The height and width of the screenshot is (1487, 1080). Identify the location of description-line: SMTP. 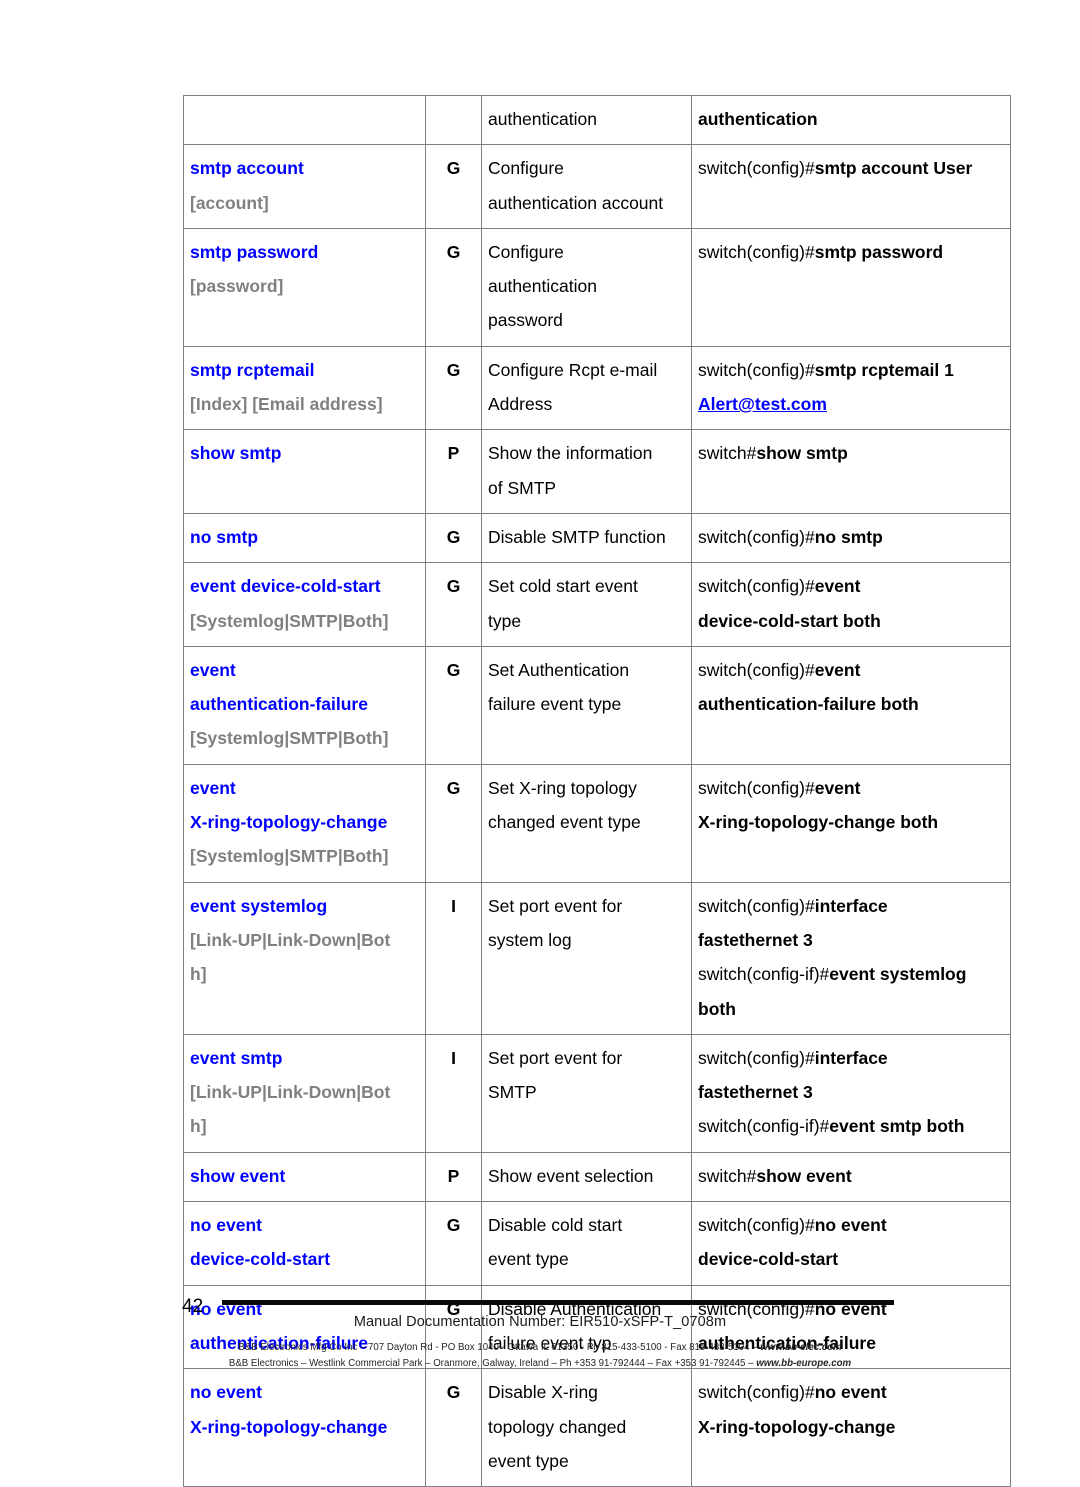
(512, 1092).